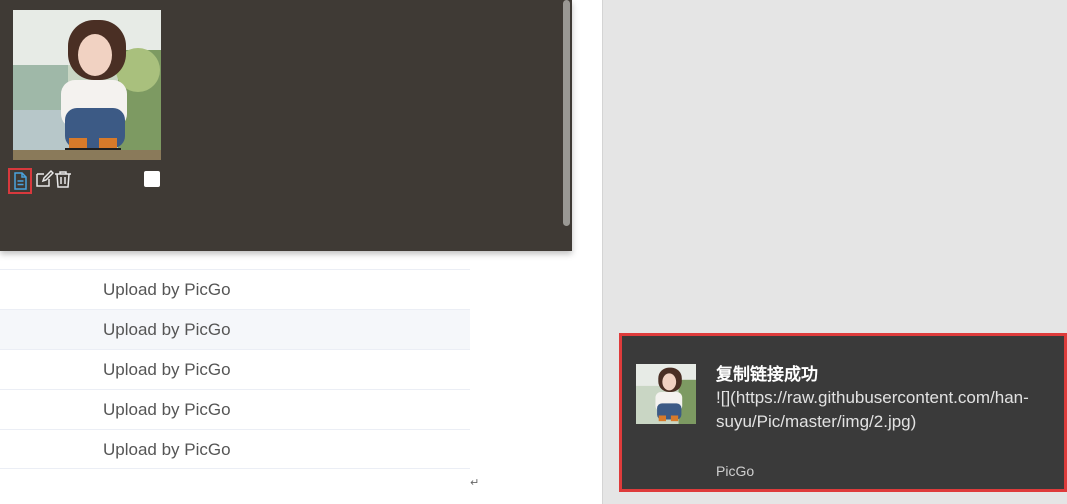  I want to click on notification-title: 复制链接成功, so click(767, 375).